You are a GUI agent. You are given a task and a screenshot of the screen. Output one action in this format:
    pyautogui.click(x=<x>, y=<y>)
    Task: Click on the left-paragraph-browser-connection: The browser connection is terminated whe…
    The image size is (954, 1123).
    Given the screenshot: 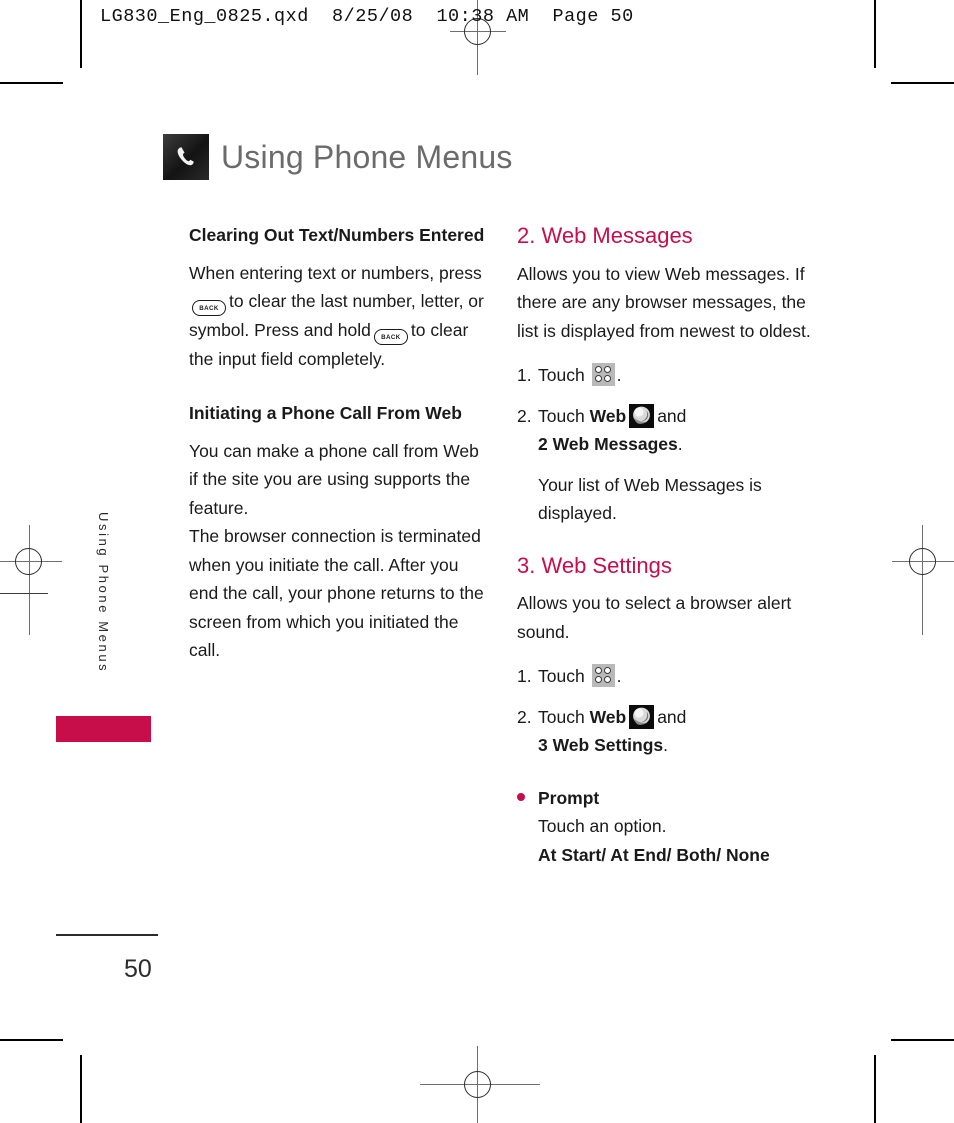 What is the action you would take?
    pyautogui.click(x=336, y=593)
    